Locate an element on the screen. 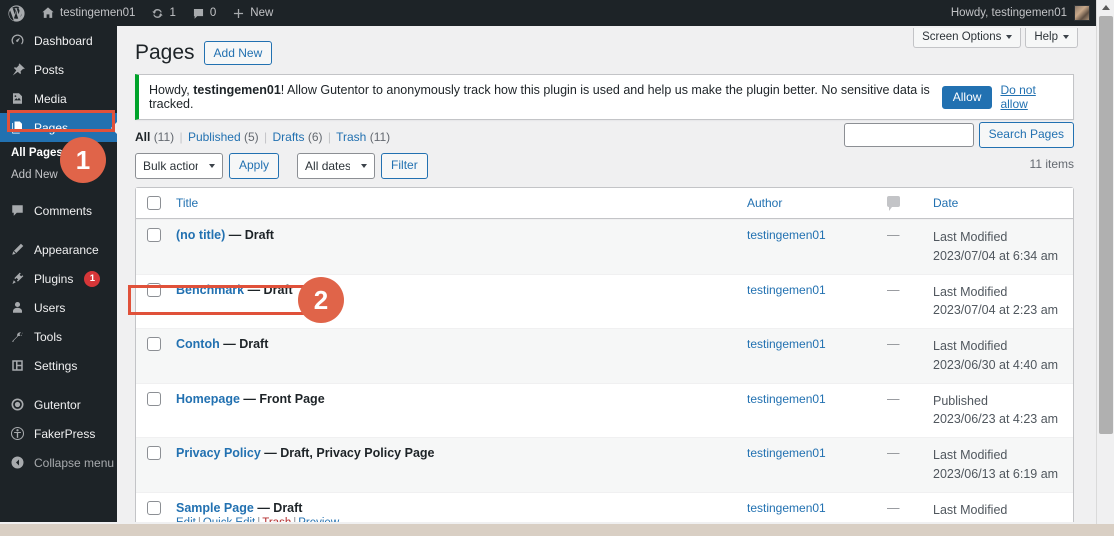 The width and height of the screenshot is (1114, 536). sidebar-item-plugins: Plugins 1 is located at coordinates (58, 278).